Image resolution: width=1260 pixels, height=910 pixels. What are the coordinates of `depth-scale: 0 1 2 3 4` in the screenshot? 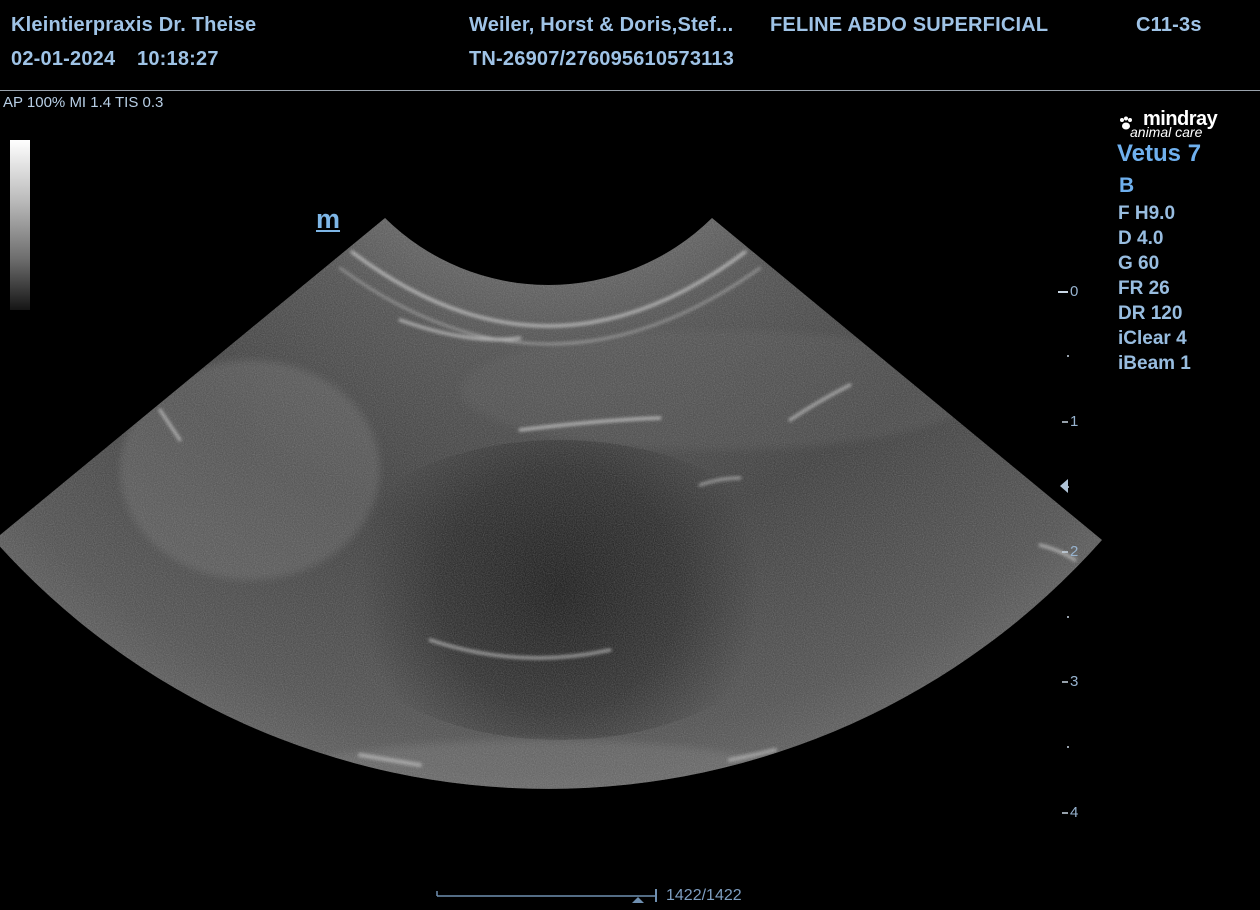 It's located at (1070, 550).